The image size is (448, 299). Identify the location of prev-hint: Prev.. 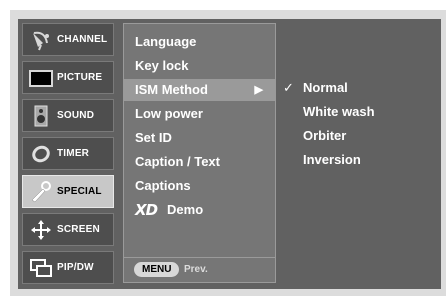
(196, 269).